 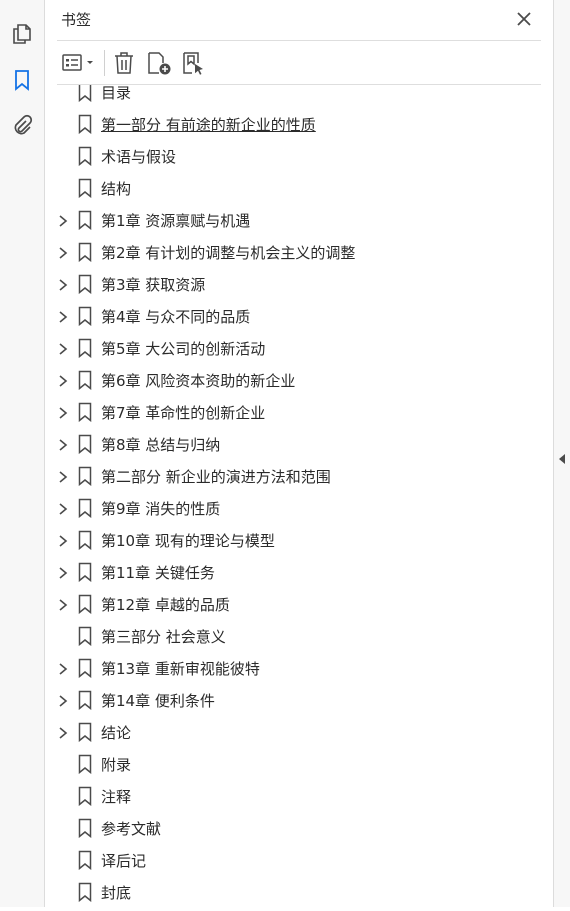 I want to click on new-bookmark-button, so click(x=159, y=63).